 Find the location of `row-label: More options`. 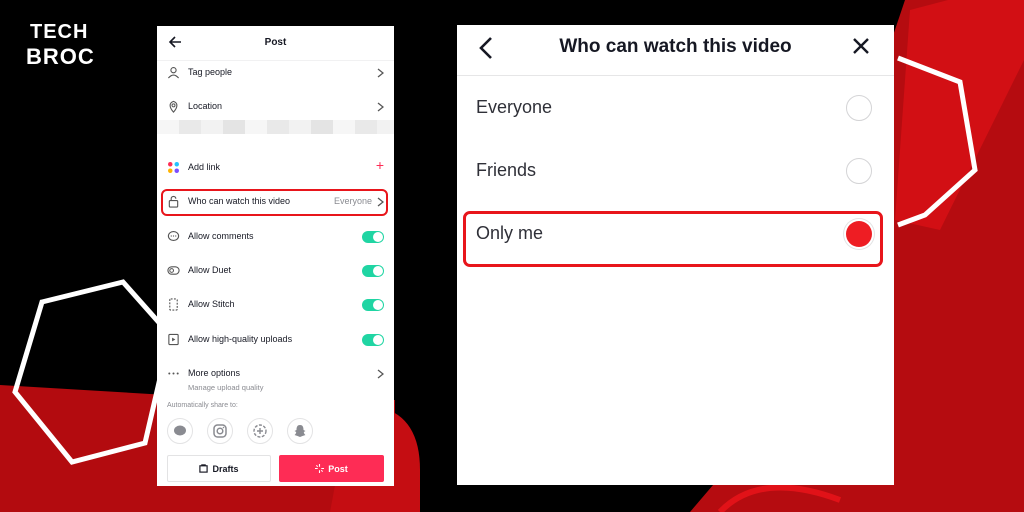

row-label: More options is located at coordinates (214, 373).